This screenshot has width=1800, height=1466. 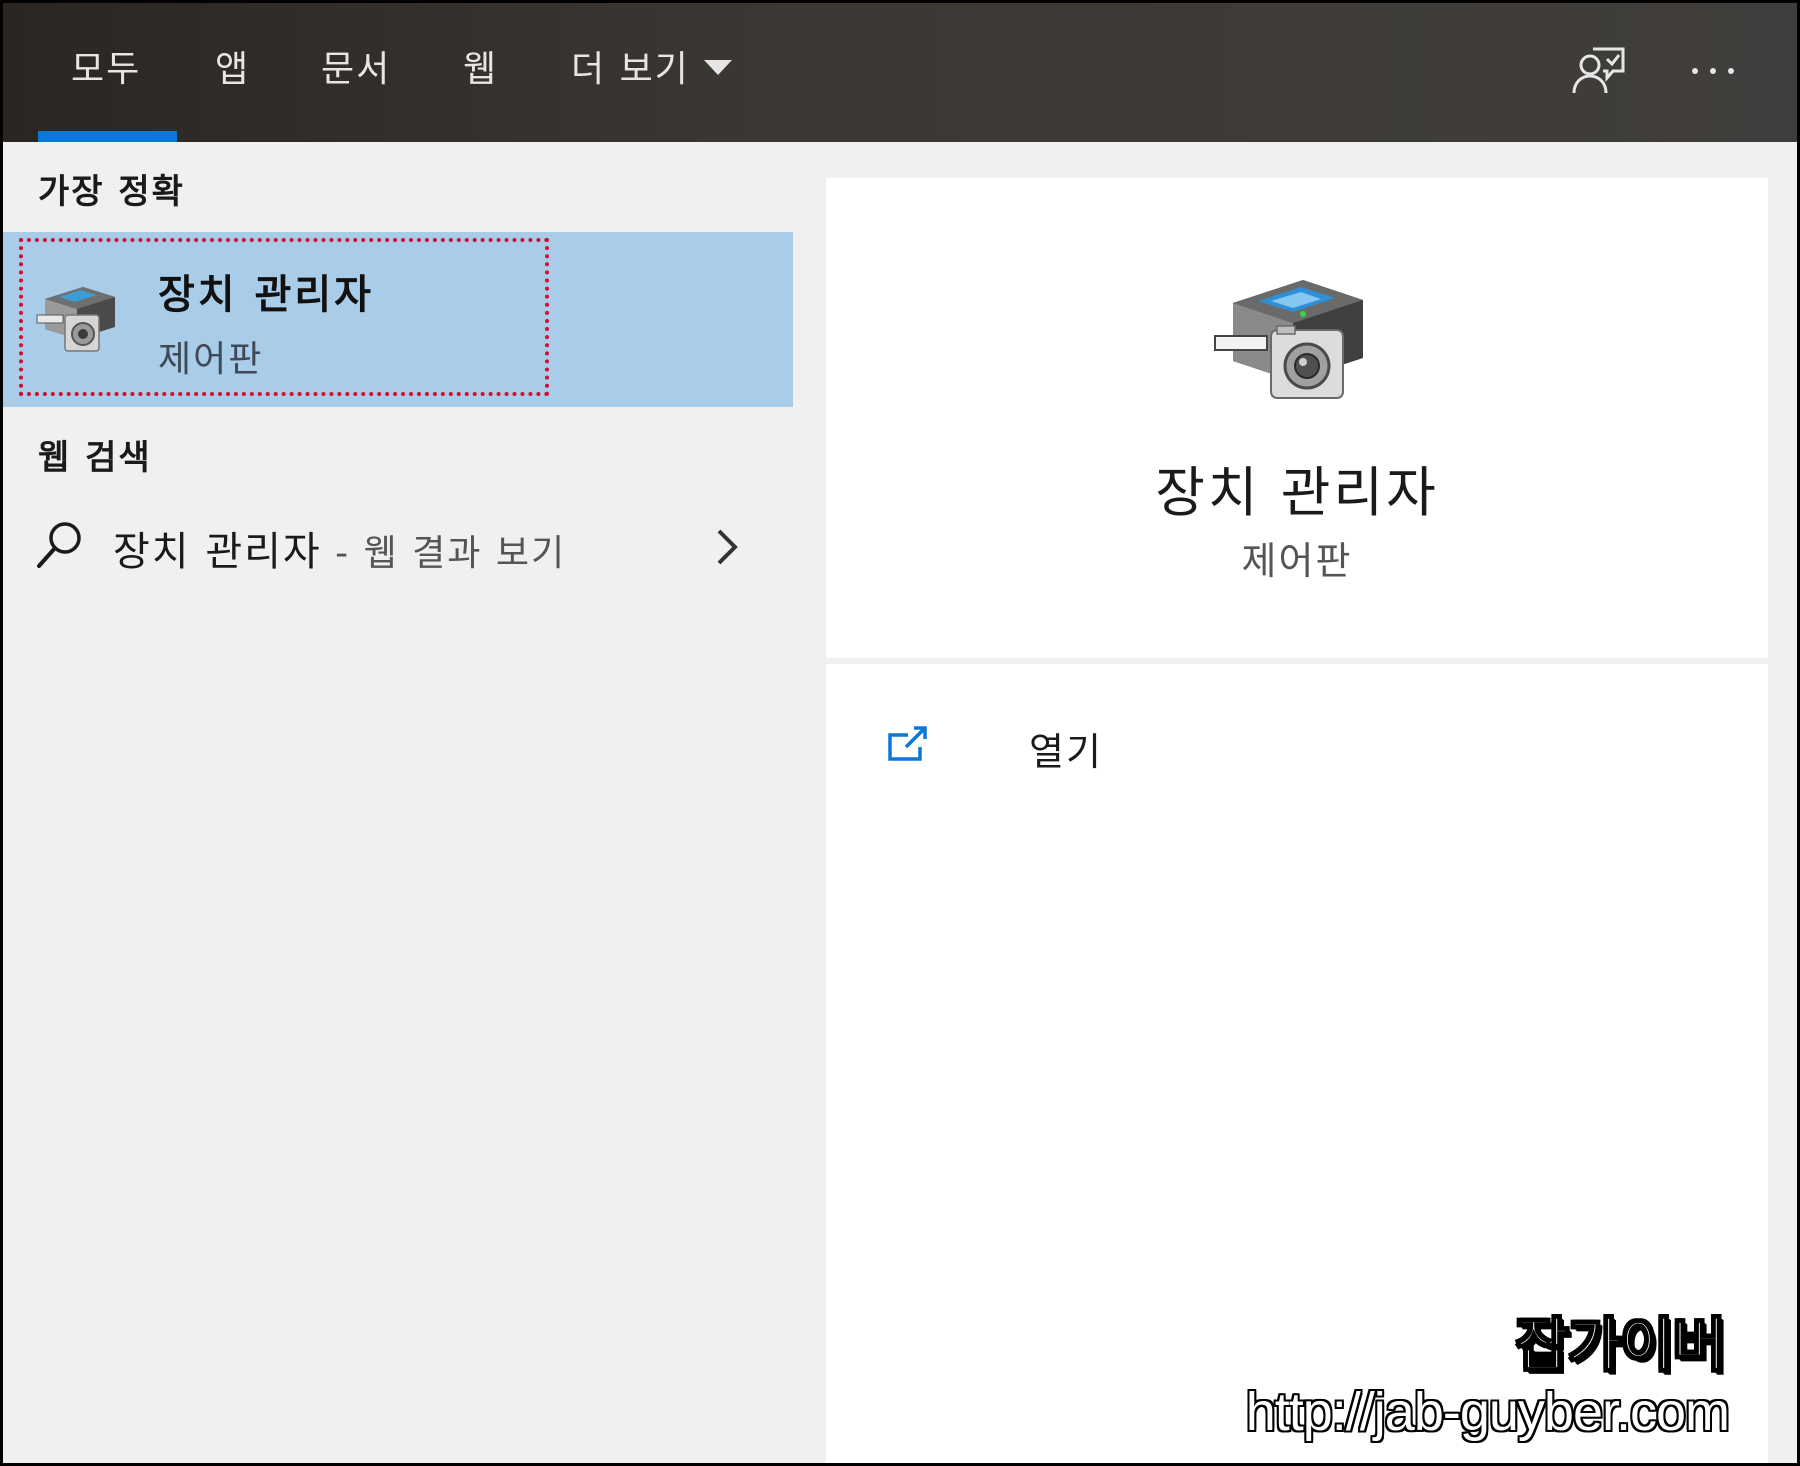 What do you see at coordinates (232, 70) in the screenshot?
I see `tab-apps: 앱` at bounding box center [232, 70].